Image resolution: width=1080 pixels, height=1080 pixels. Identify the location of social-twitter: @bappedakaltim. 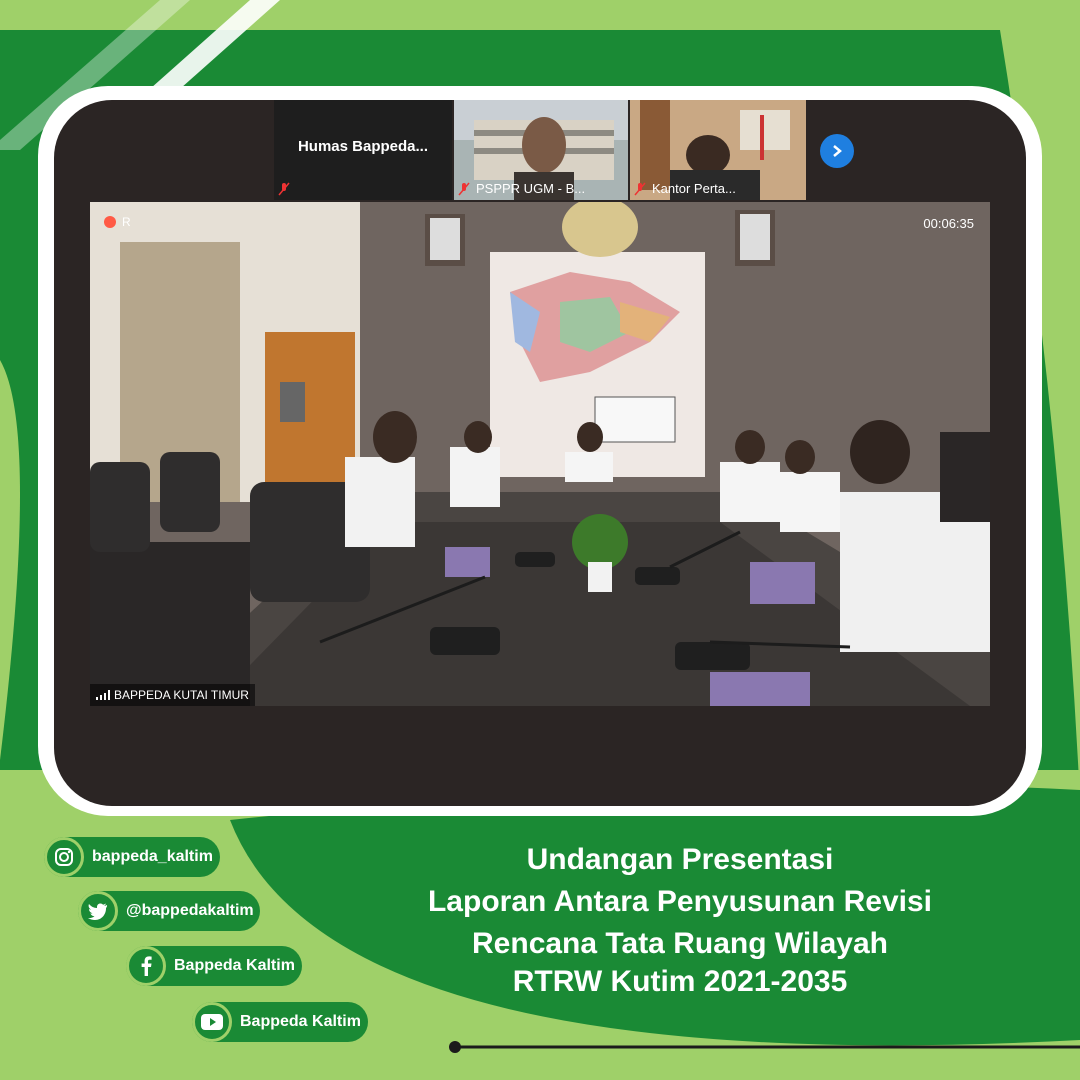
(169, 911).